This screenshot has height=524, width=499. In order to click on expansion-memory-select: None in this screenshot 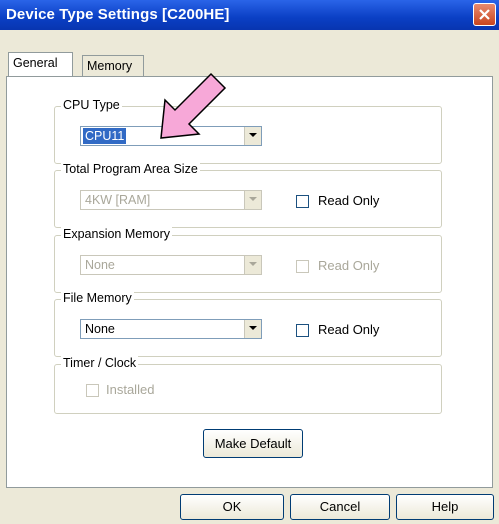, I will do `click(171, 265)`.